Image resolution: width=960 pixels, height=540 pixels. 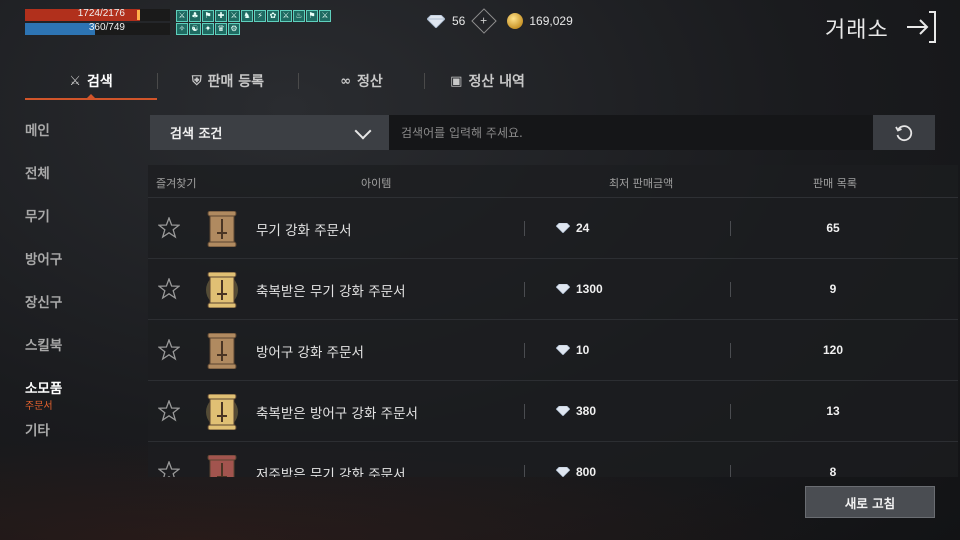 I want to click on listing-count: 13, so click(x=833, y=411).